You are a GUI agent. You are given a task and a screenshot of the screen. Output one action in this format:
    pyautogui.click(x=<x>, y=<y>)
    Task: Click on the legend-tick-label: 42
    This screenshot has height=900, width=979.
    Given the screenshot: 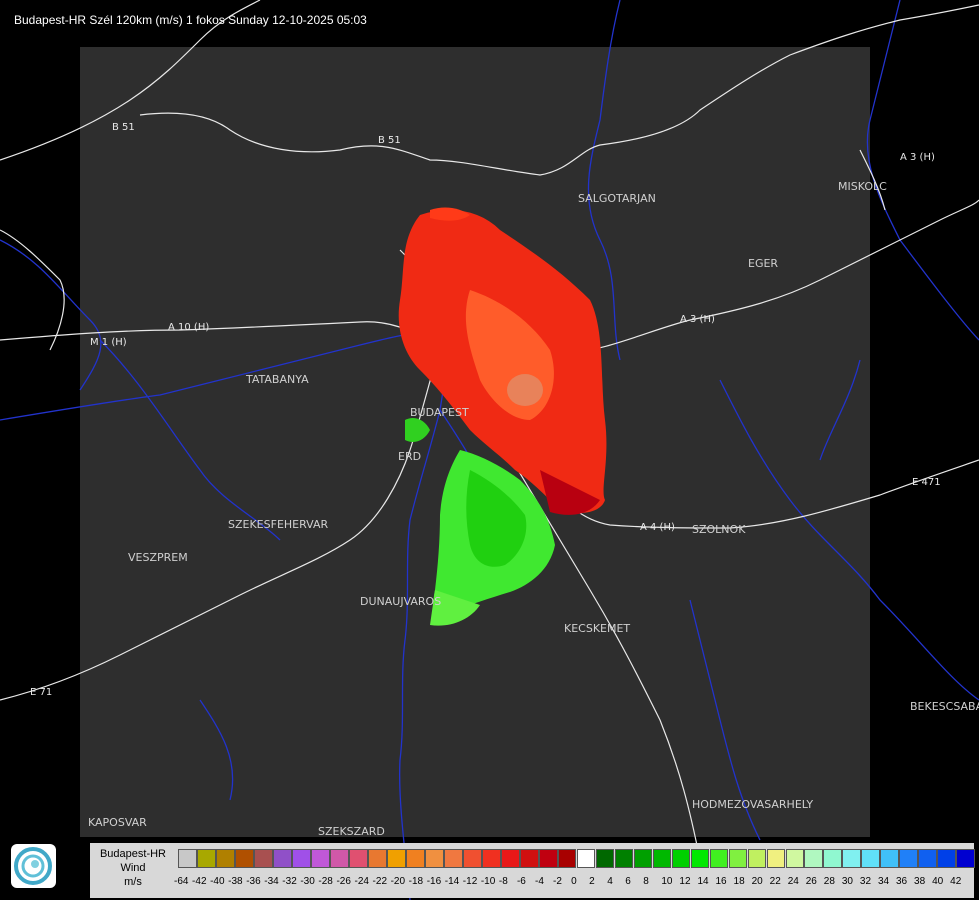 What is the action you would take?
    pyautogui.click(x=956, y=881)
    